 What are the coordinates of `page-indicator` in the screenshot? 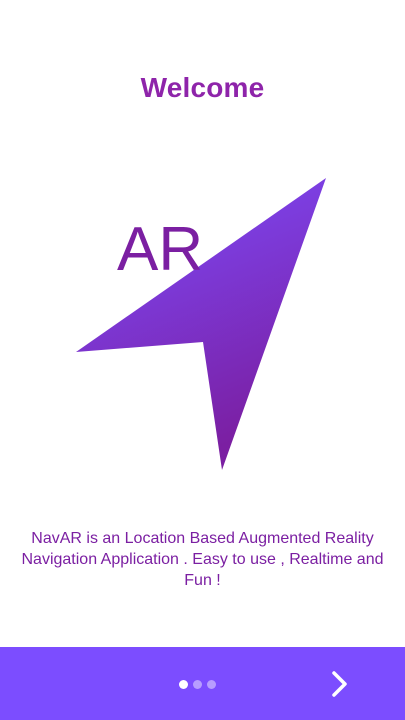 It's located at (197, 685).